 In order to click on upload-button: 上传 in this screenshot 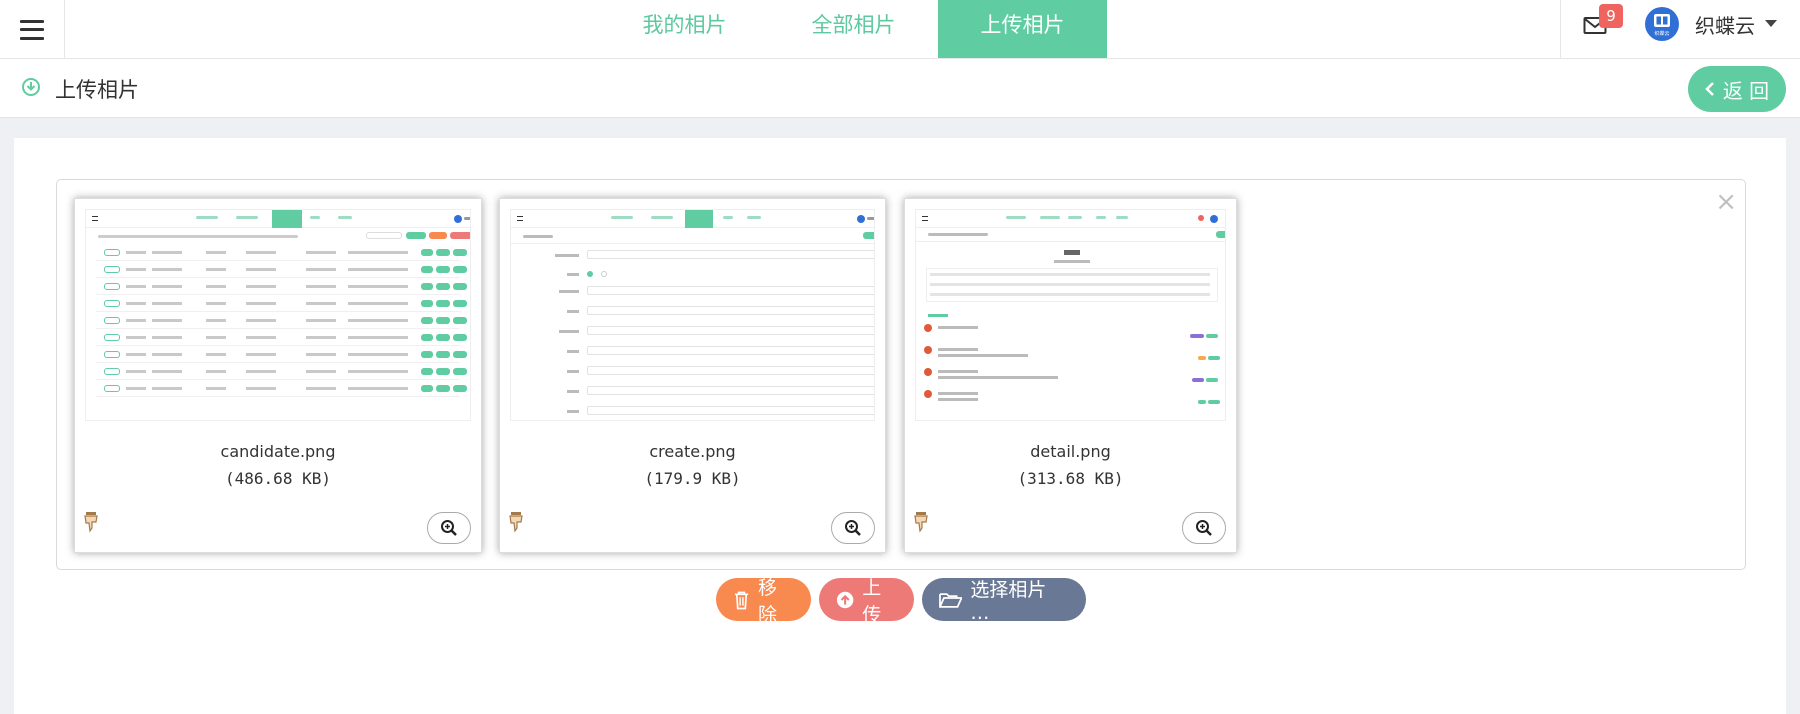, I will do `click(866, 601)`.